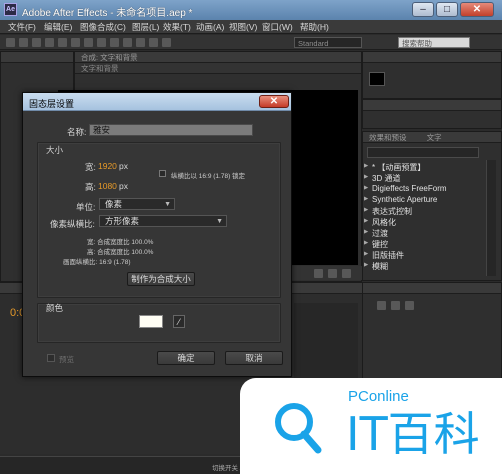  What do you see at coordinates (66, 359) in the screenshot?
I see `preview-label: 预览` at bounding box center [66, 359].